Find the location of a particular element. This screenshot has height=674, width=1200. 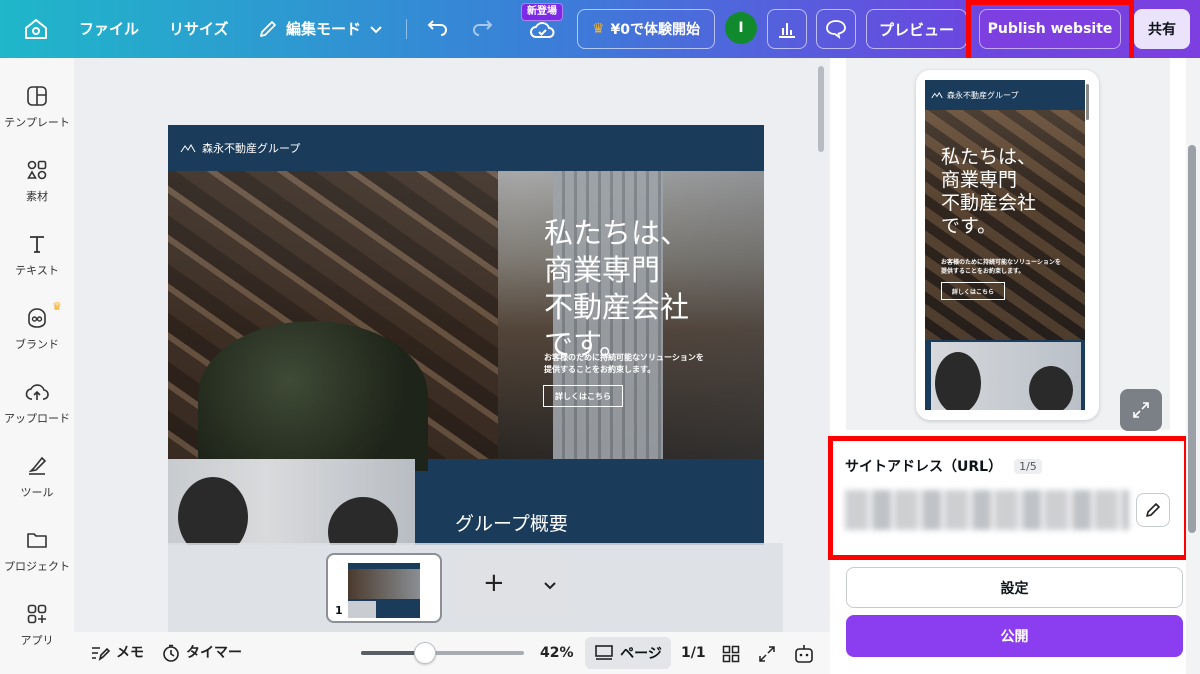

timer-label: タイマー is located at coordinates (214, 653).